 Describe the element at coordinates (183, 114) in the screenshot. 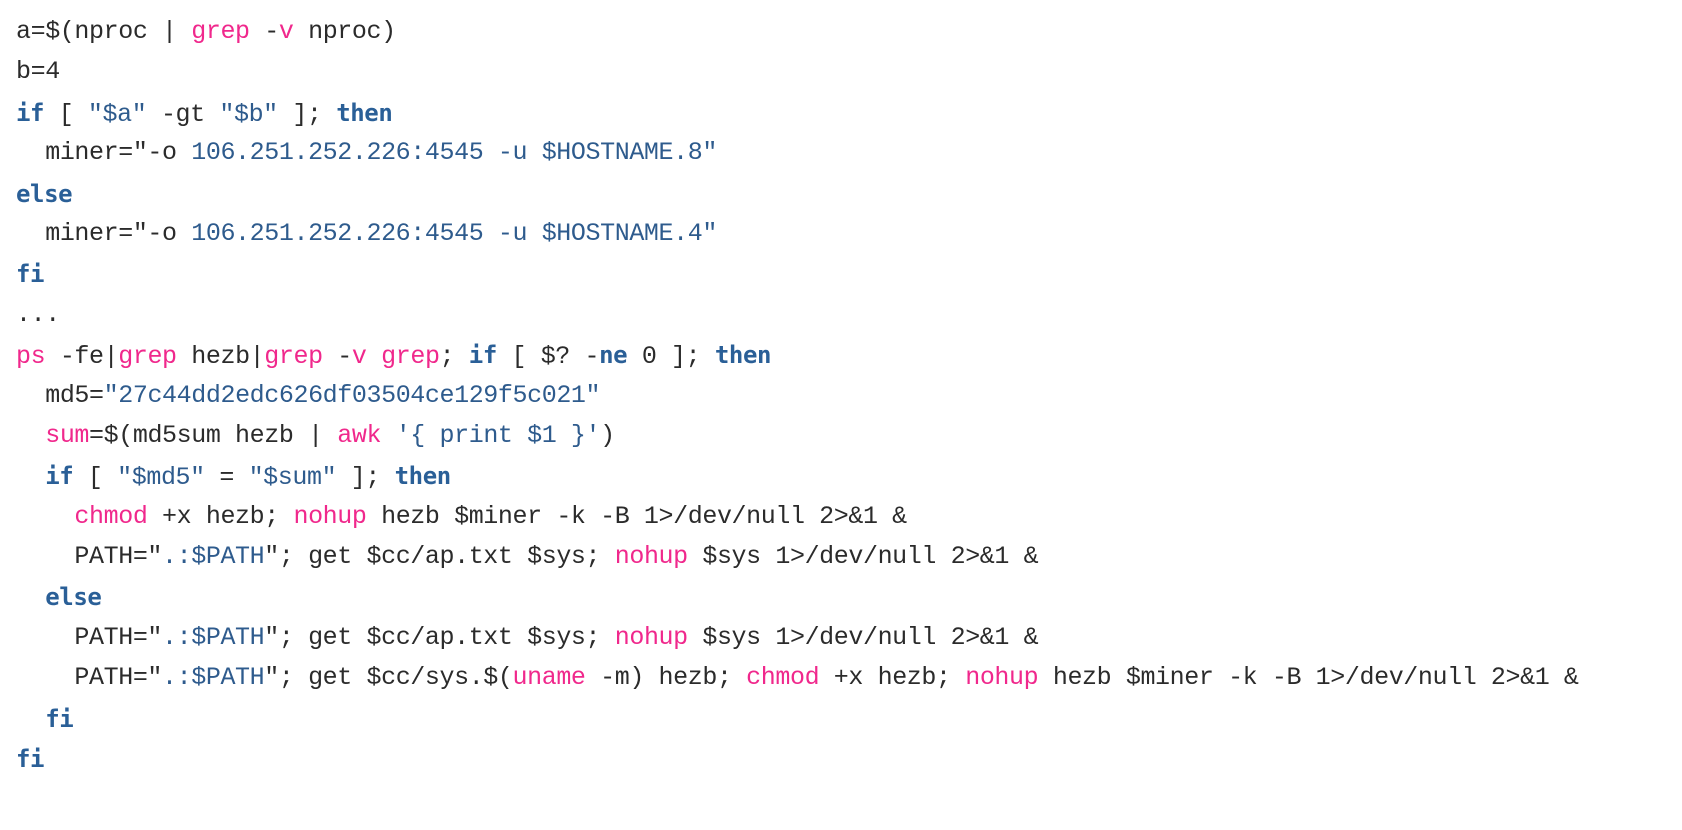

I see `code-text: -gt` at that location.